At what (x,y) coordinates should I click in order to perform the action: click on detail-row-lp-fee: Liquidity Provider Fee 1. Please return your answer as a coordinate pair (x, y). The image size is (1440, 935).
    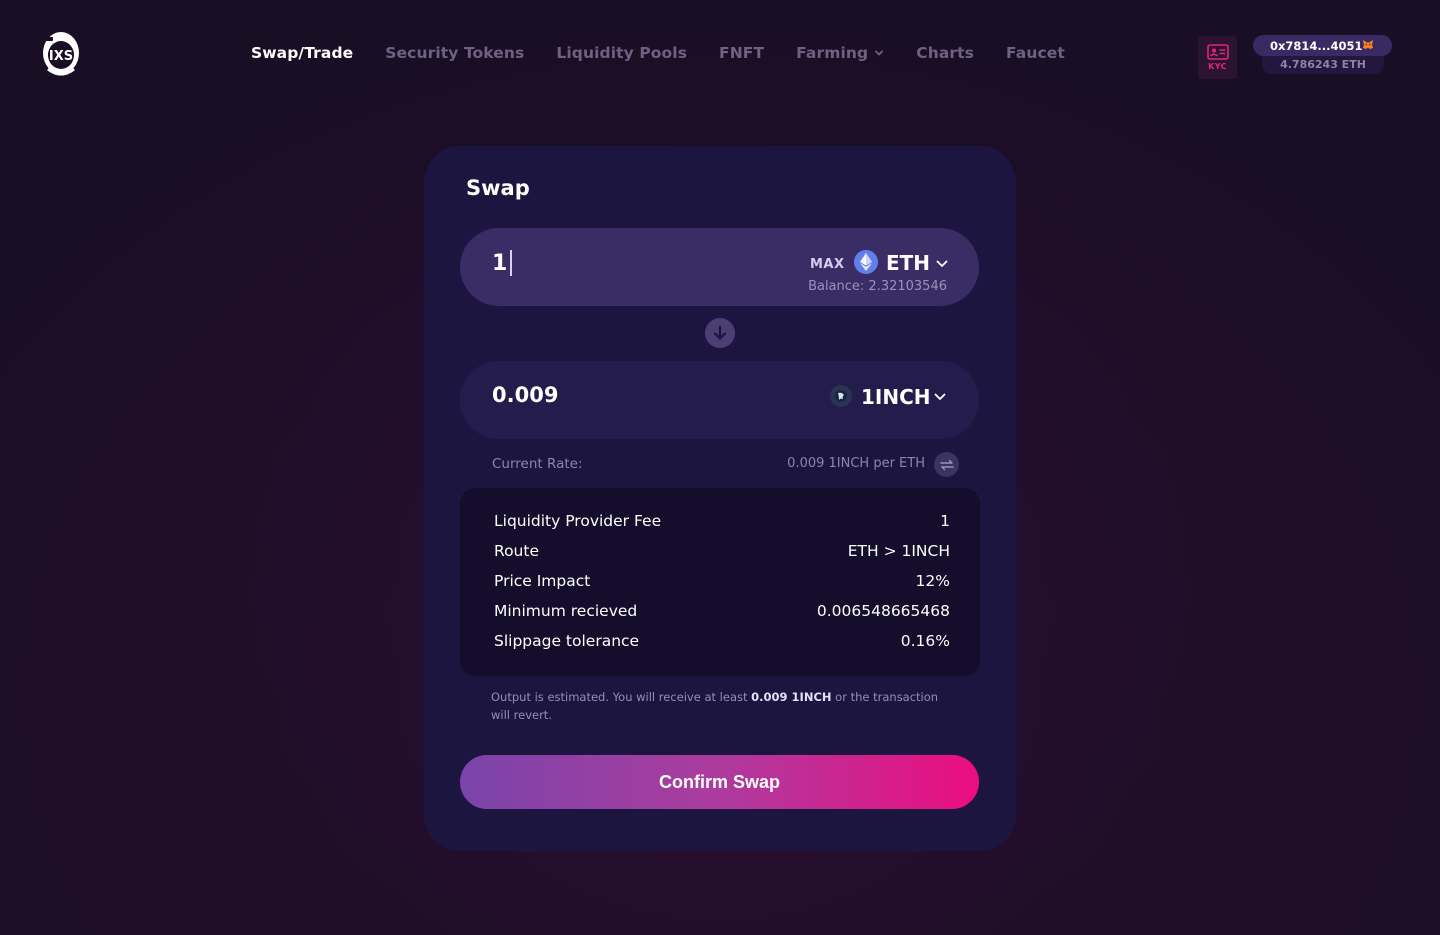
    Looking at the image, I should click on (722, 527).